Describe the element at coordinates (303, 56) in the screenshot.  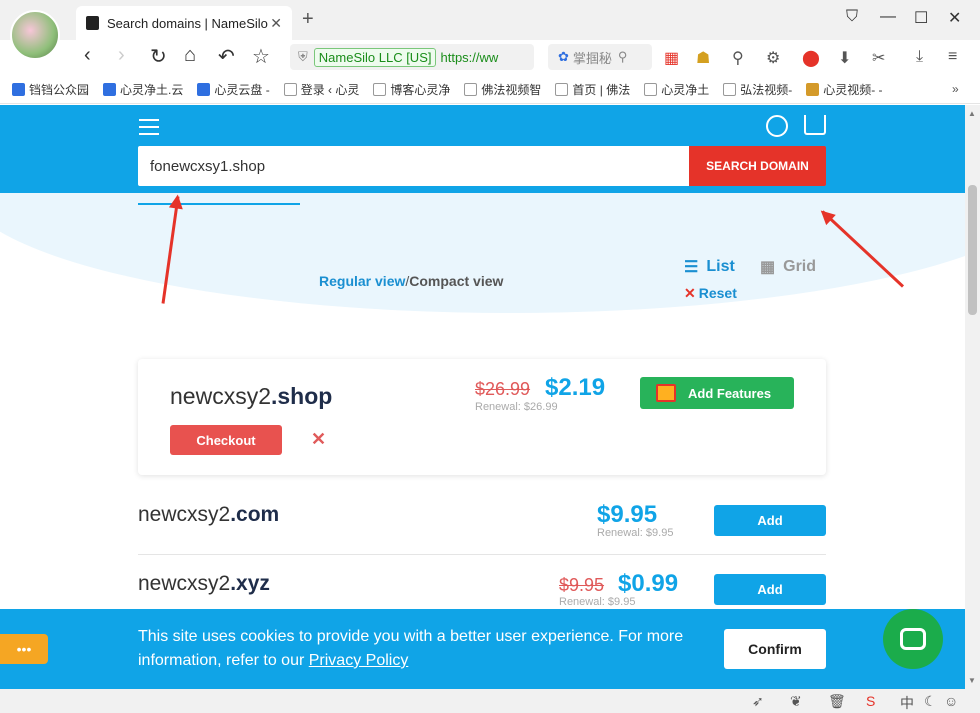
I see `shield-icon: ⛨` at that location.